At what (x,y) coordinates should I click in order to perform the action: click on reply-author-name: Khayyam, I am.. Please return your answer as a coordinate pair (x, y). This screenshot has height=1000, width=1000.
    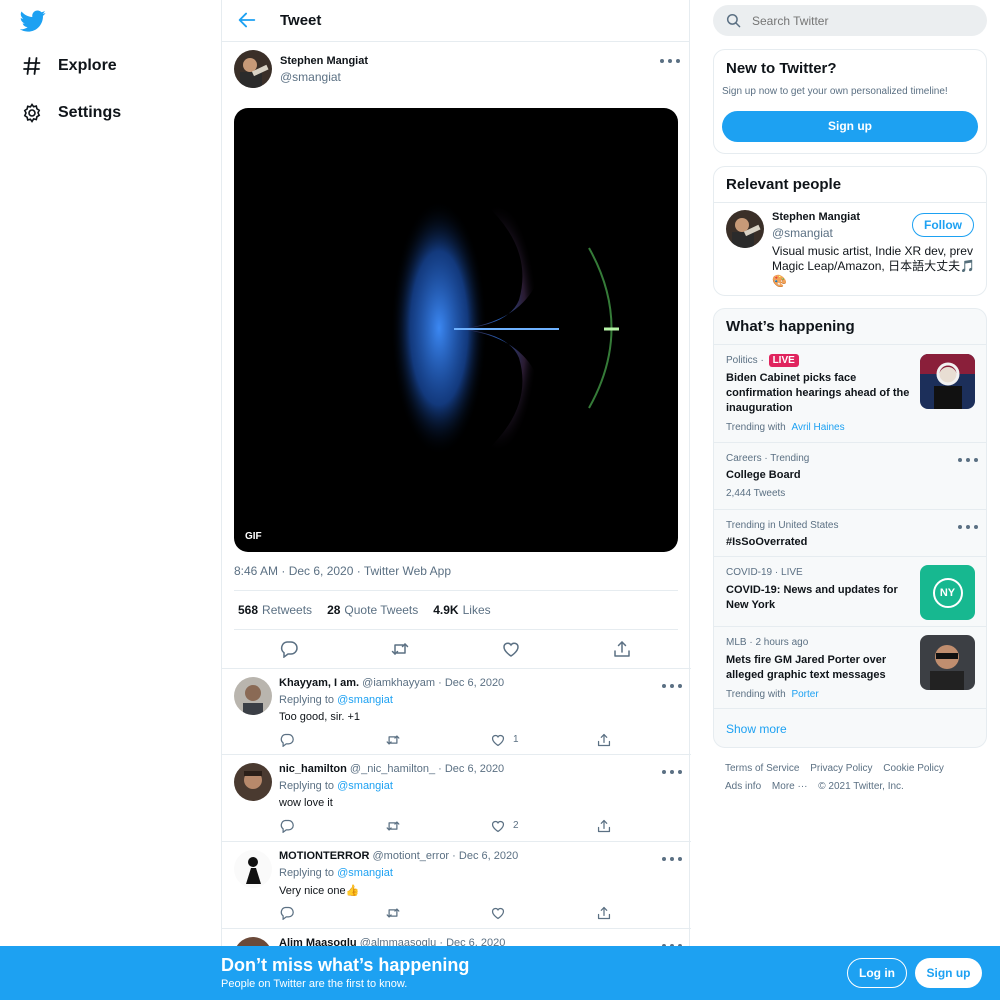
    Looking at the image, I should click on (319, 683).